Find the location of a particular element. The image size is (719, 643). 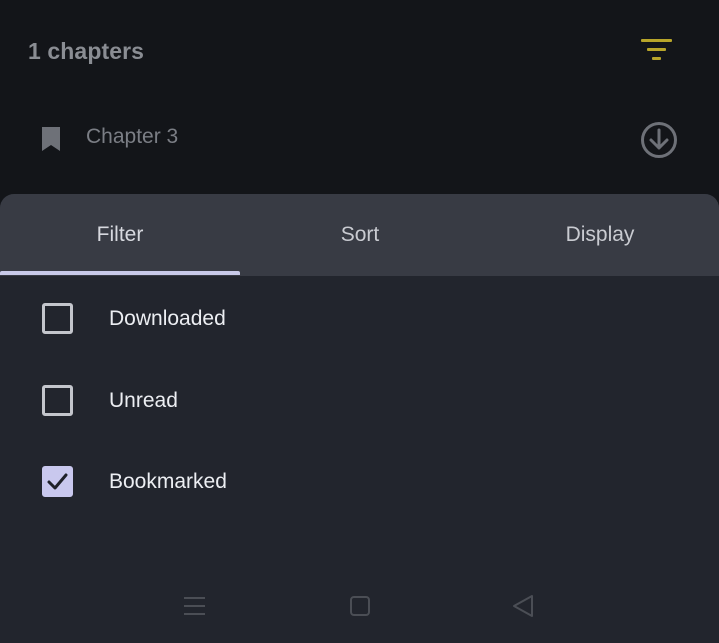

option-label-downloaded: Downloaded is located at coordinates (167, 318).